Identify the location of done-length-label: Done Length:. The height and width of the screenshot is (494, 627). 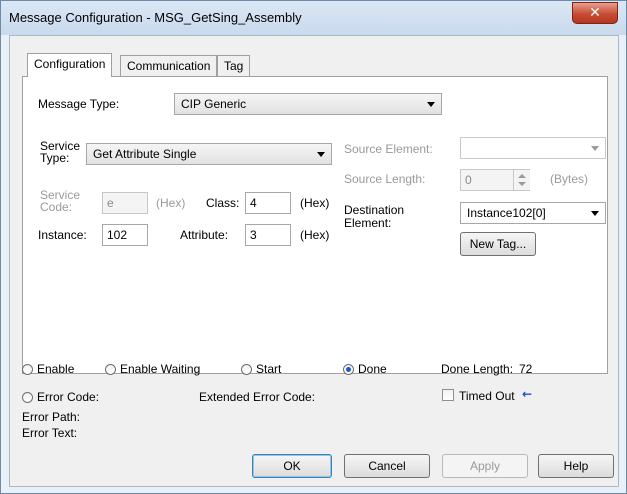
(477, 369).